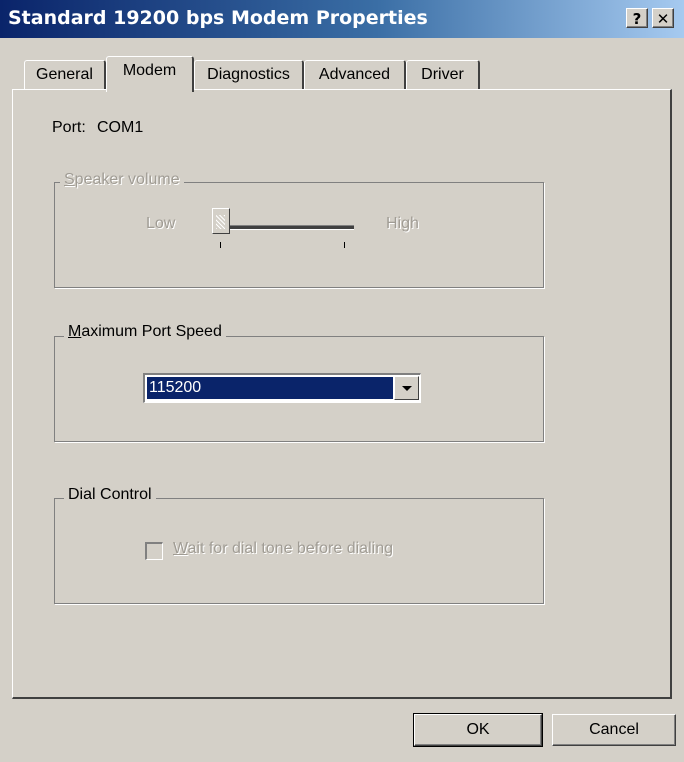 This screenshot has height=762, width=684. What do you see at coordinates (270, 388) in the screenshot?
I see `port-speed-selected-value: 115200` at bounding box center [270, 388].